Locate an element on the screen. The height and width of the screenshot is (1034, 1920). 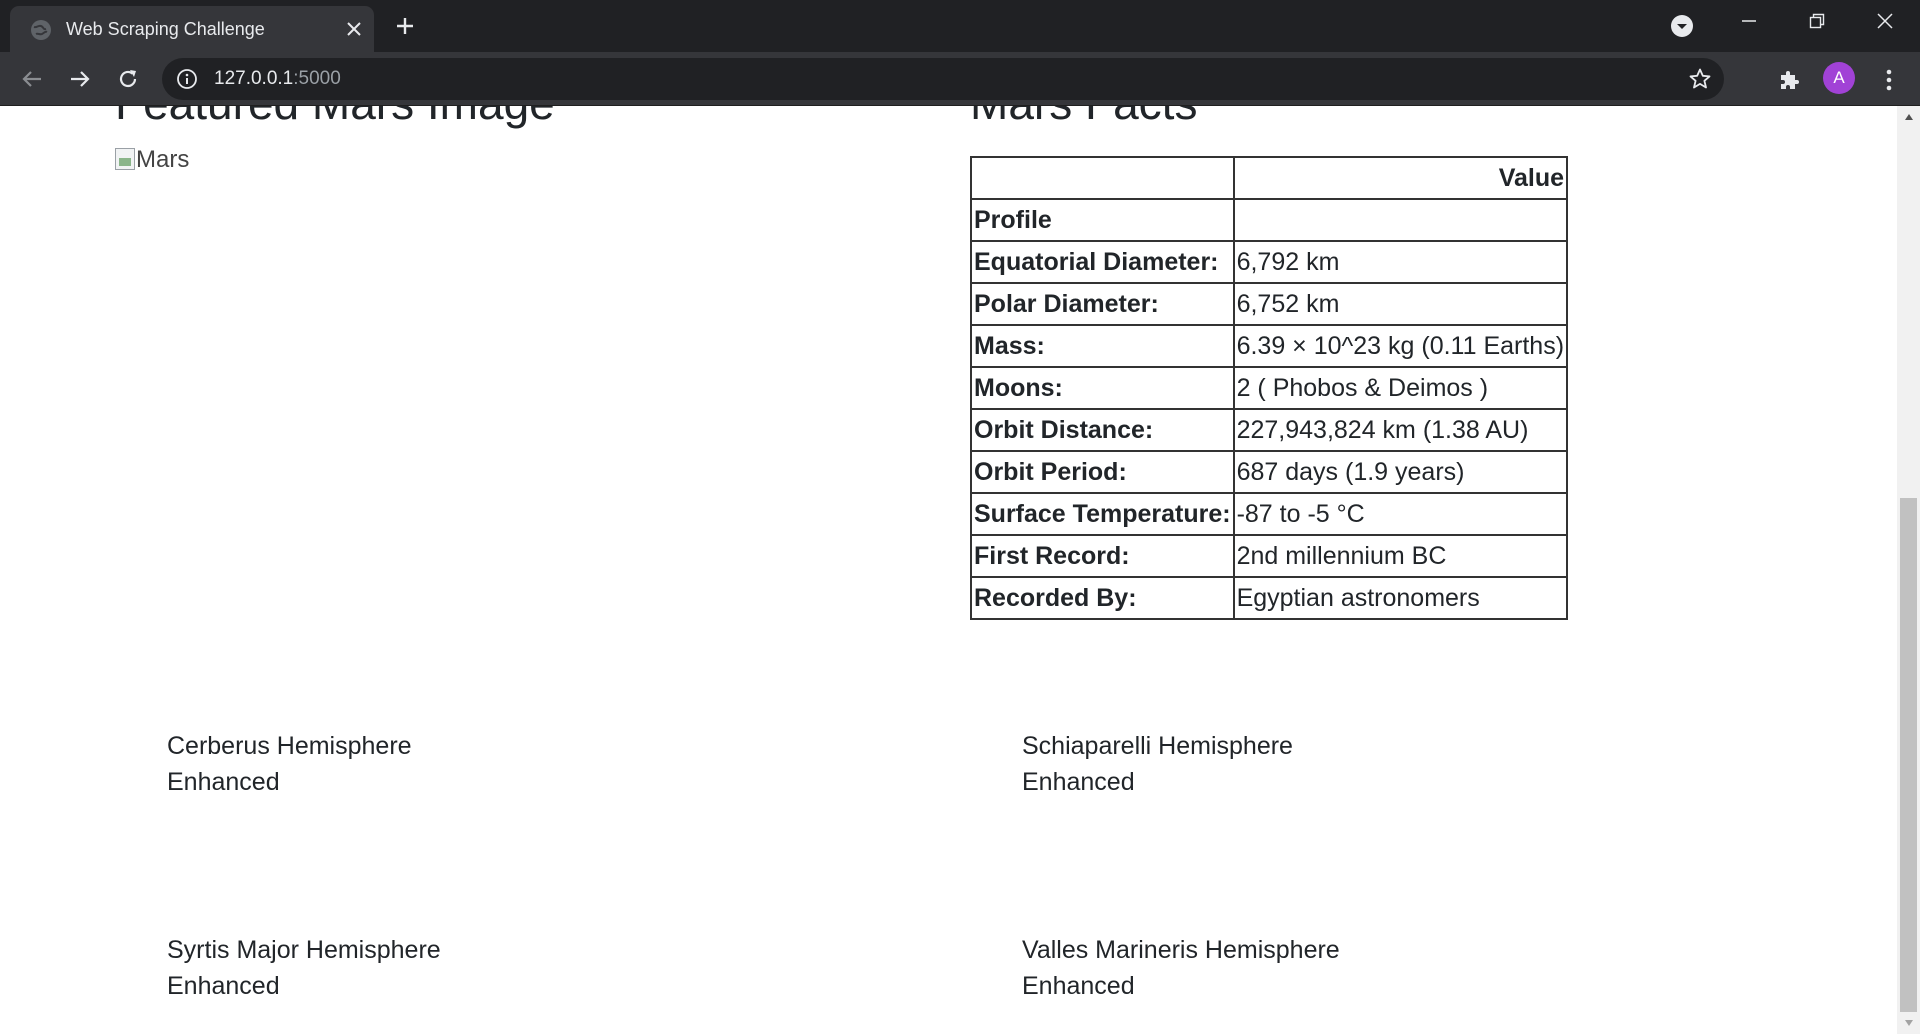
featured-mars-image: Mars is located at coordinates (152, 160).